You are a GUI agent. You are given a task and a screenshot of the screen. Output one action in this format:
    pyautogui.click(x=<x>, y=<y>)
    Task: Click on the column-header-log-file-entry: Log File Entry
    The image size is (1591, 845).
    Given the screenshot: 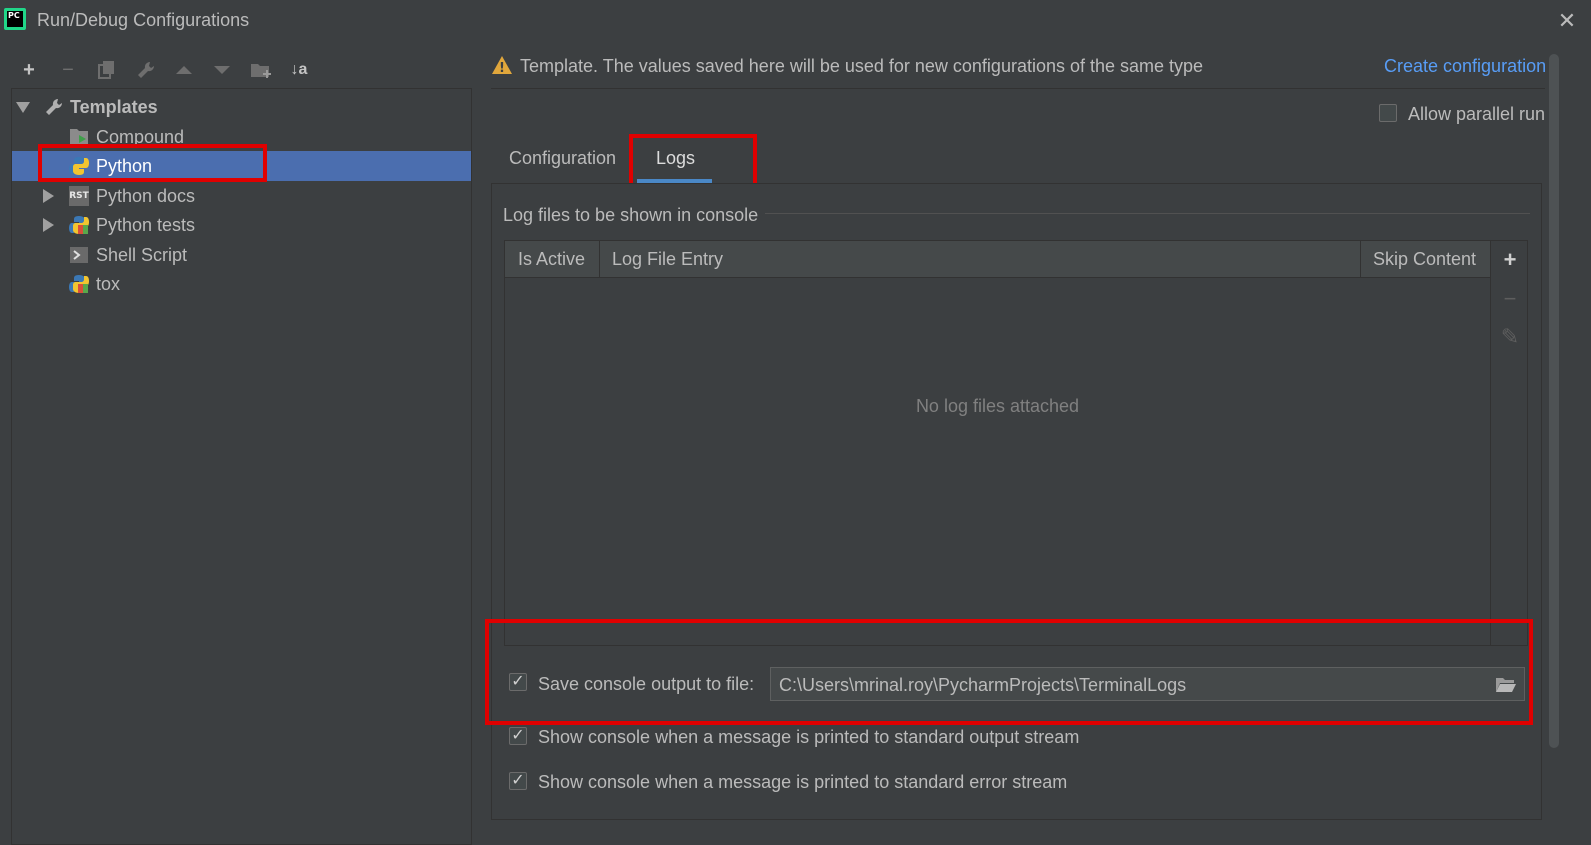 What is the action you would take?
    pyautogui.click(x=667, y=259)
    